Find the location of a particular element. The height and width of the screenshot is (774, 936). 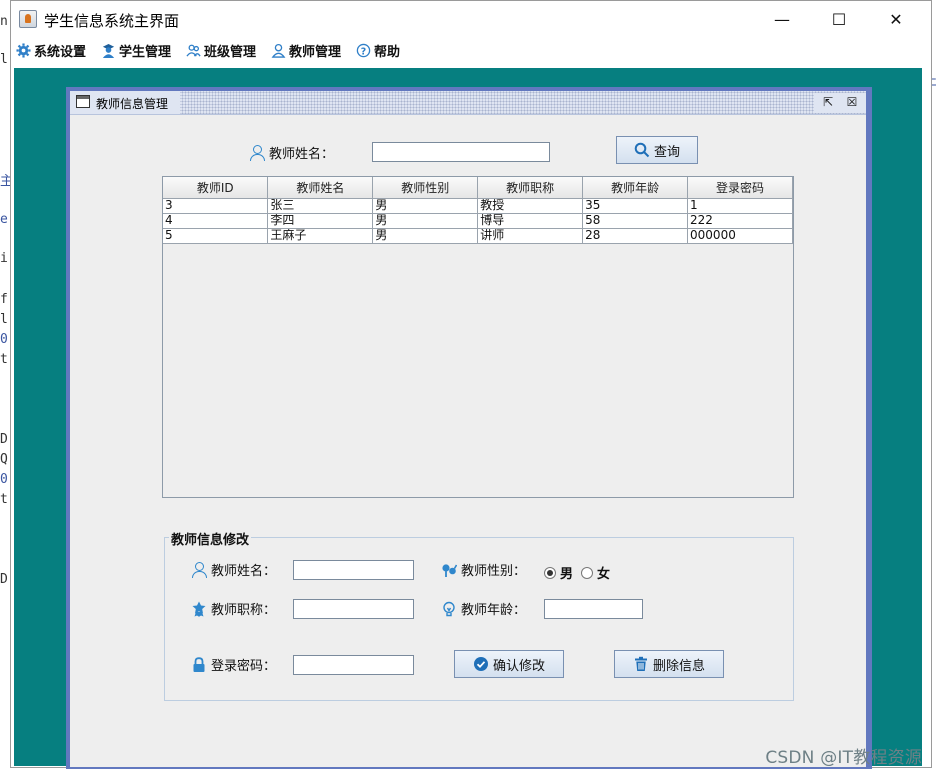

search-button: 查询 is located at coordinates (657, 150).